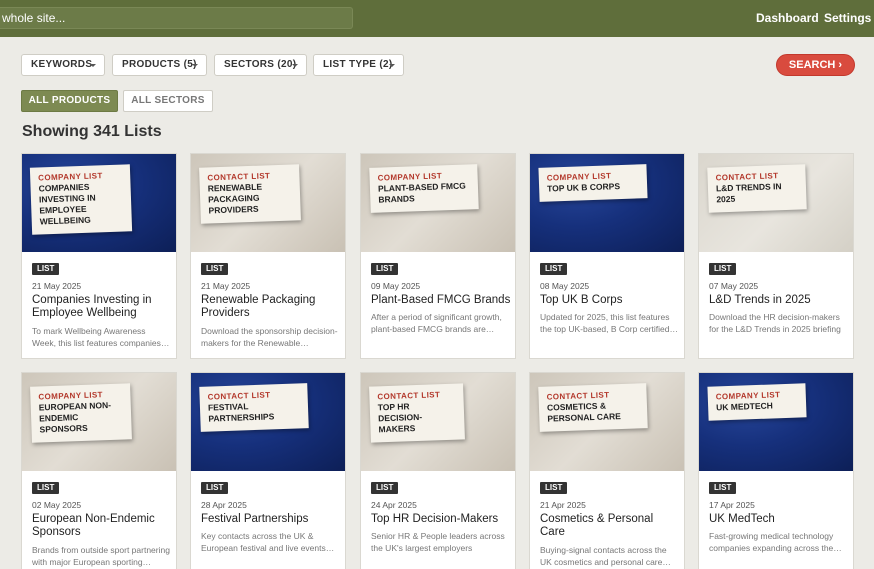  I want to click on card-label: COMPANY LIST UK MEDTECH, so click(757, 402).